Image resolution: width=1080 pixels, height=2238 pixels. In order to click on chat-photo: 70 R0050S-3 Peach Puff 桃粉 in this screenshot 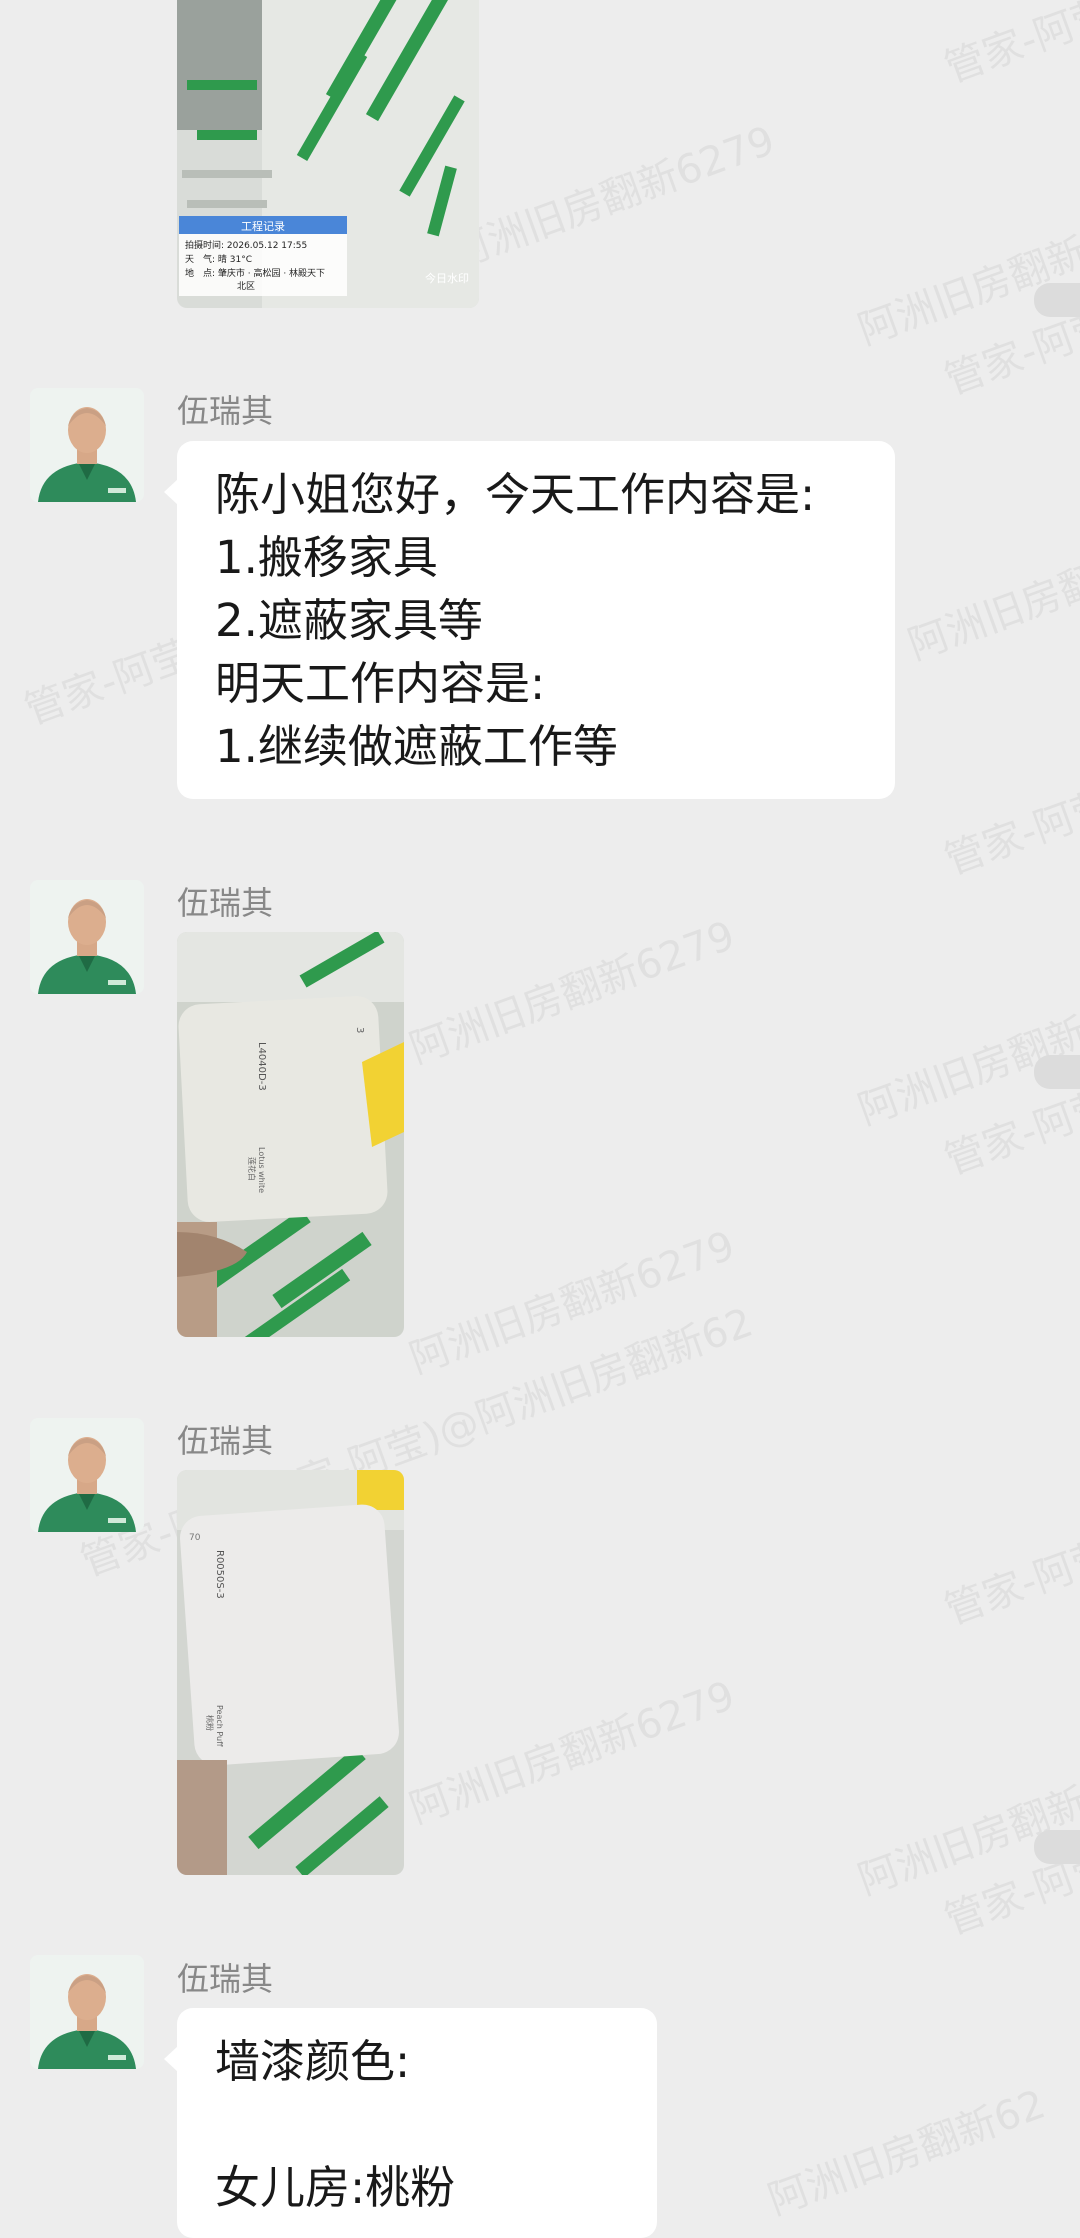, I will do `click(290, 1672)`.